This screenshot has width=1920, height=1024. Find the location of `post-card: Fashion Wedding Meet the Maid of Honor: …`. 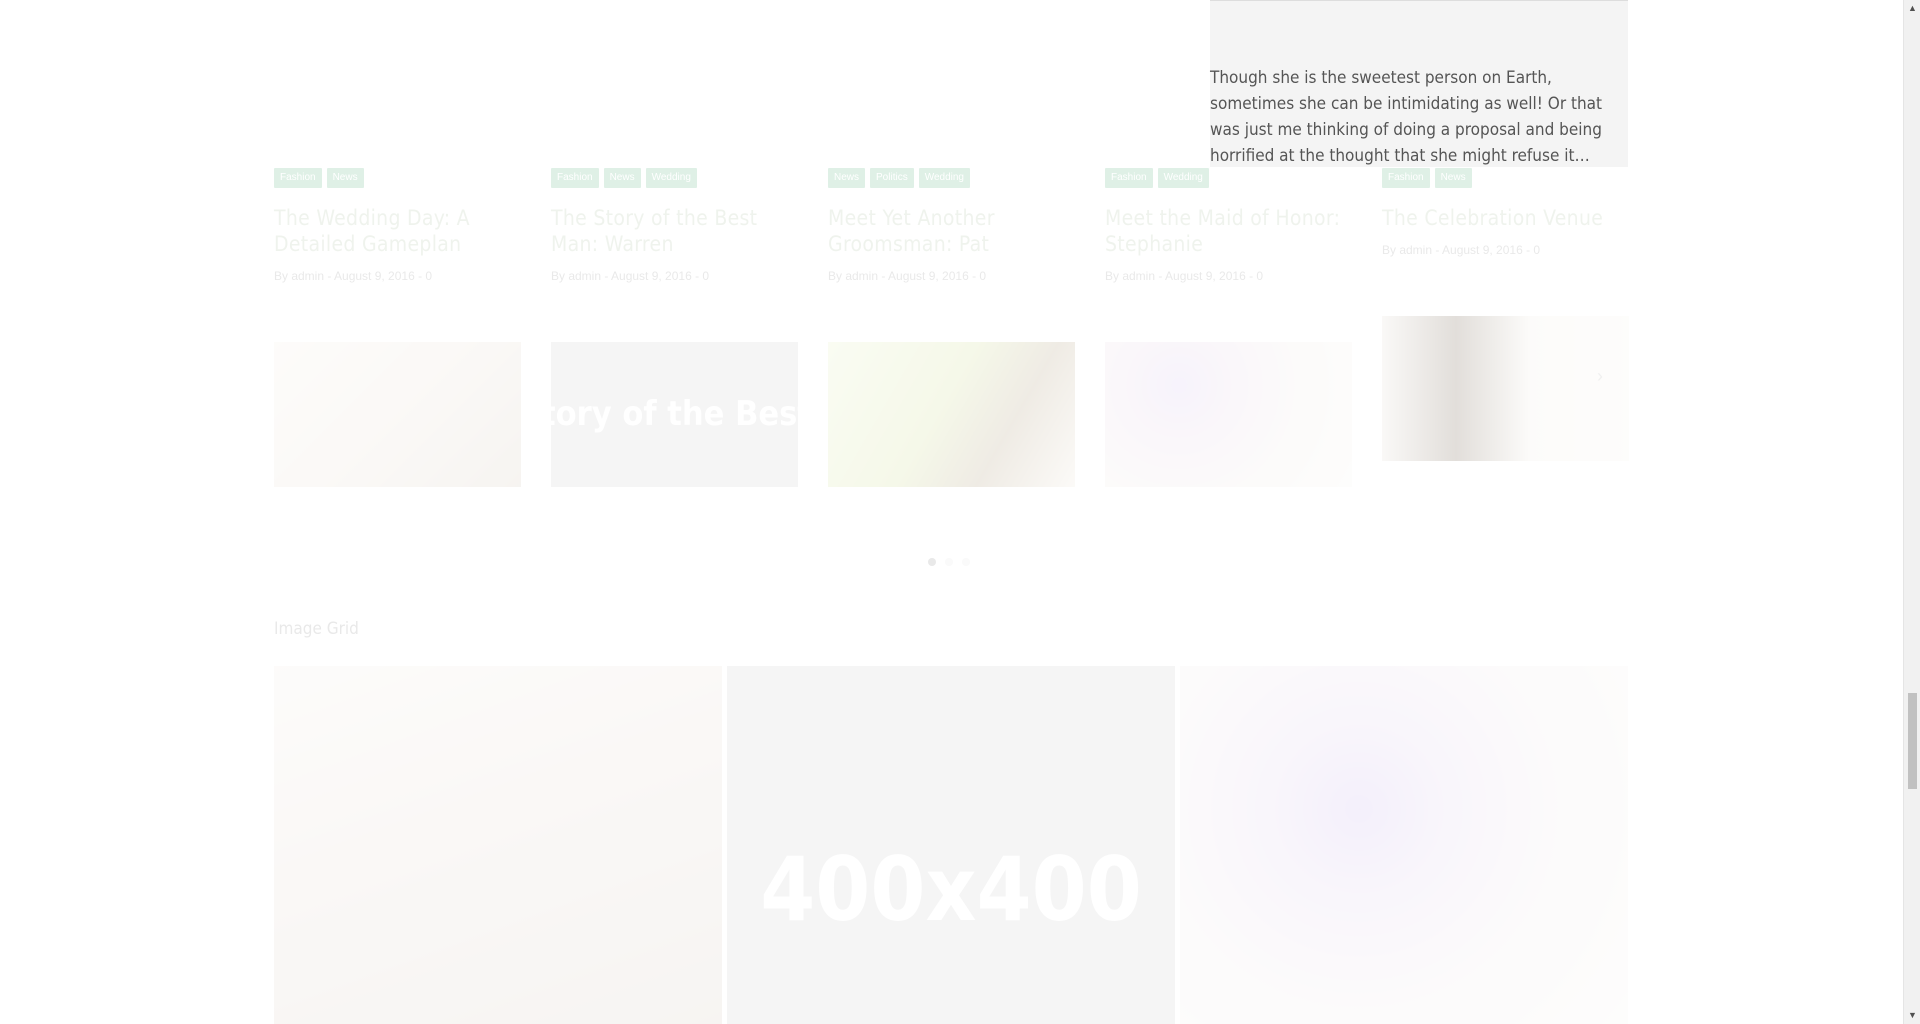

post-card: Fashion Wedding Meet the Maid of Honor: … is located at coordinates (1228, 225).